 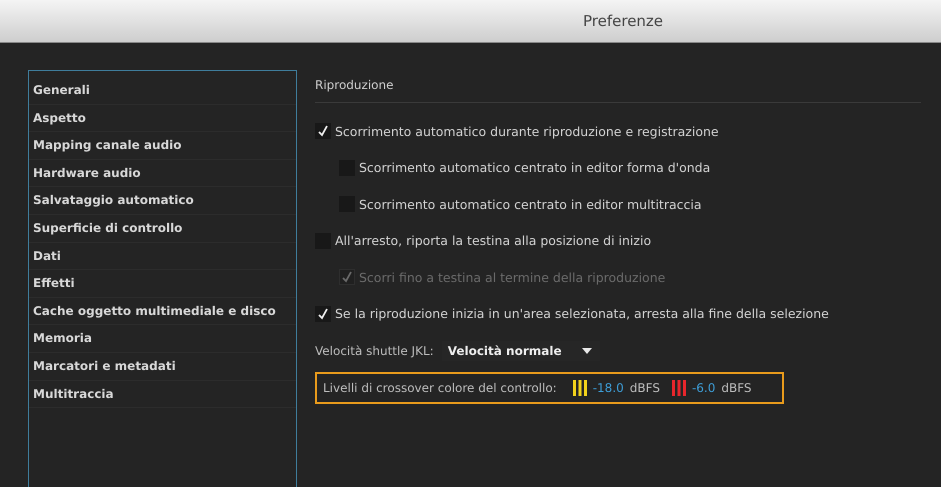 I want to click on level-value: -6.0, so click(x=704, y=388).